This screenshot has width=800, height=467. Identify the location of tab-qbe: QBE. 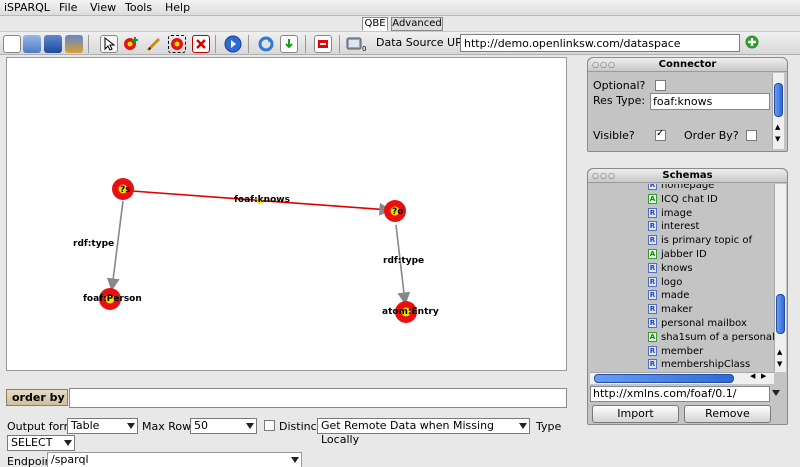
(375, 24).